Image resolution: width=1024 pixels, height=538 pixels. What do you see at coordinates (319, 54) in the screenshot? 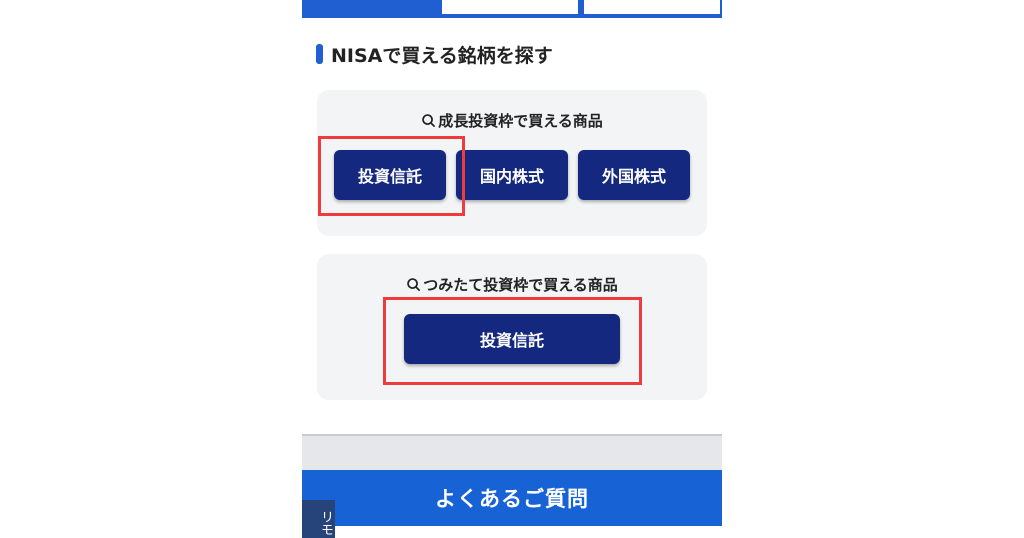
I see `title-accent-bar` at bounding box center [319, 54].